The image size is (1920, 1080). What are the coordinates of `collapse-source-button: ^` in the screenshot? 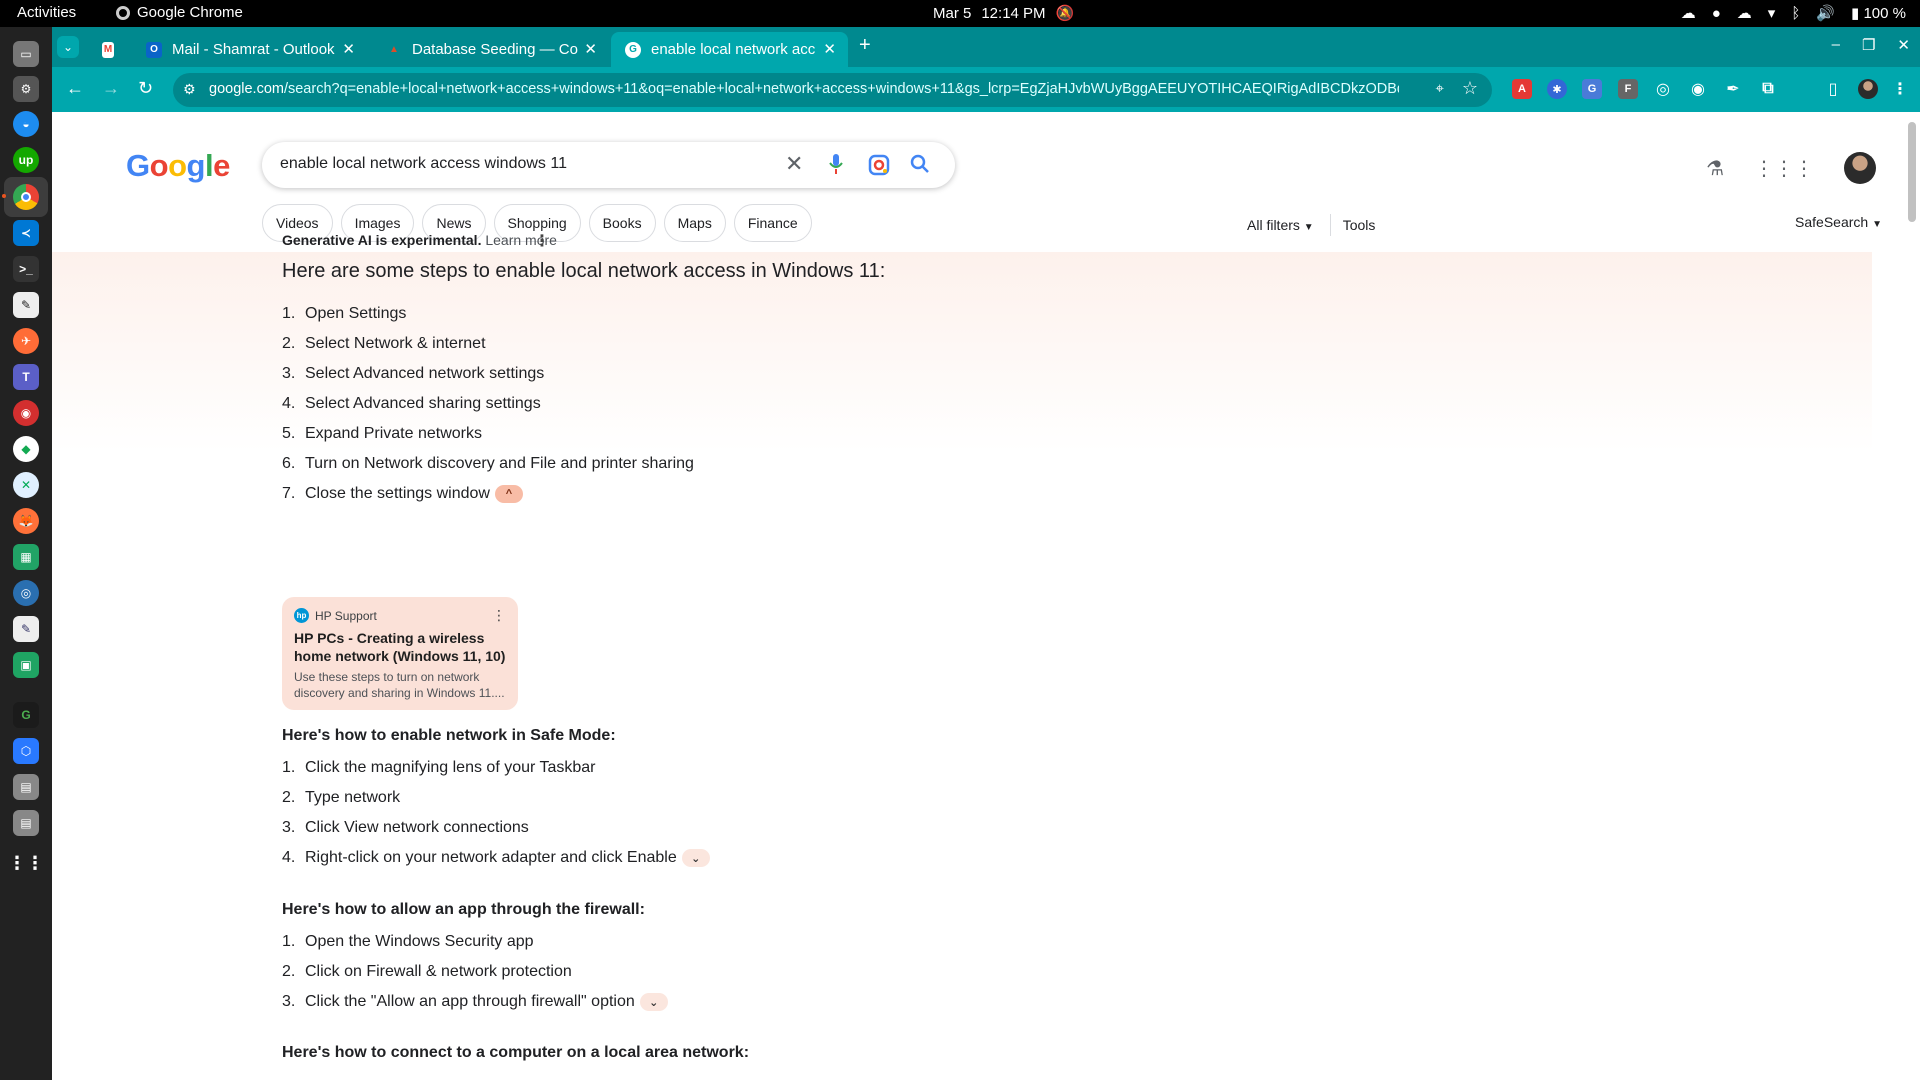 It's located at (508, 494).